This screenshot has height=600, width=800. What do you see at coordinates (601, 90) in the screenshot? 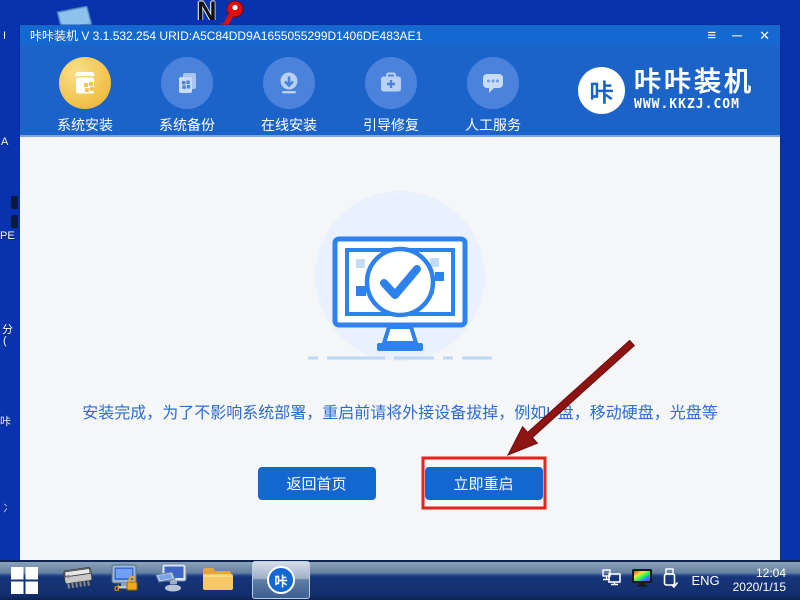
I see `brand-logo-icon: 咔` at bounding box center [601, 90].